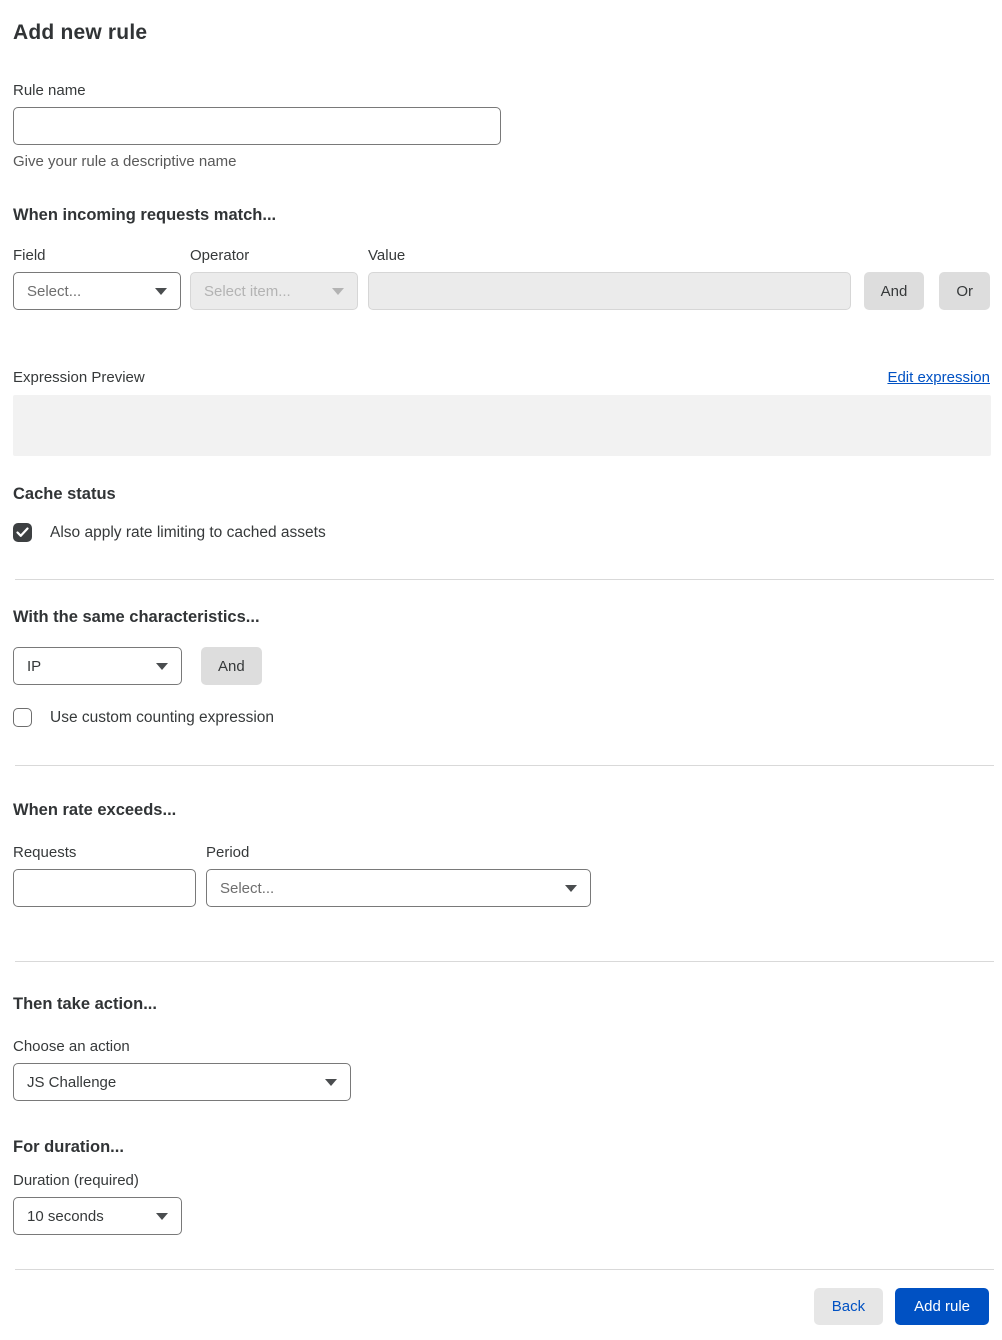  Describe the element at coordinates (22, 717) in the screenshot. I see `custom-counting-checkbox` at that location.